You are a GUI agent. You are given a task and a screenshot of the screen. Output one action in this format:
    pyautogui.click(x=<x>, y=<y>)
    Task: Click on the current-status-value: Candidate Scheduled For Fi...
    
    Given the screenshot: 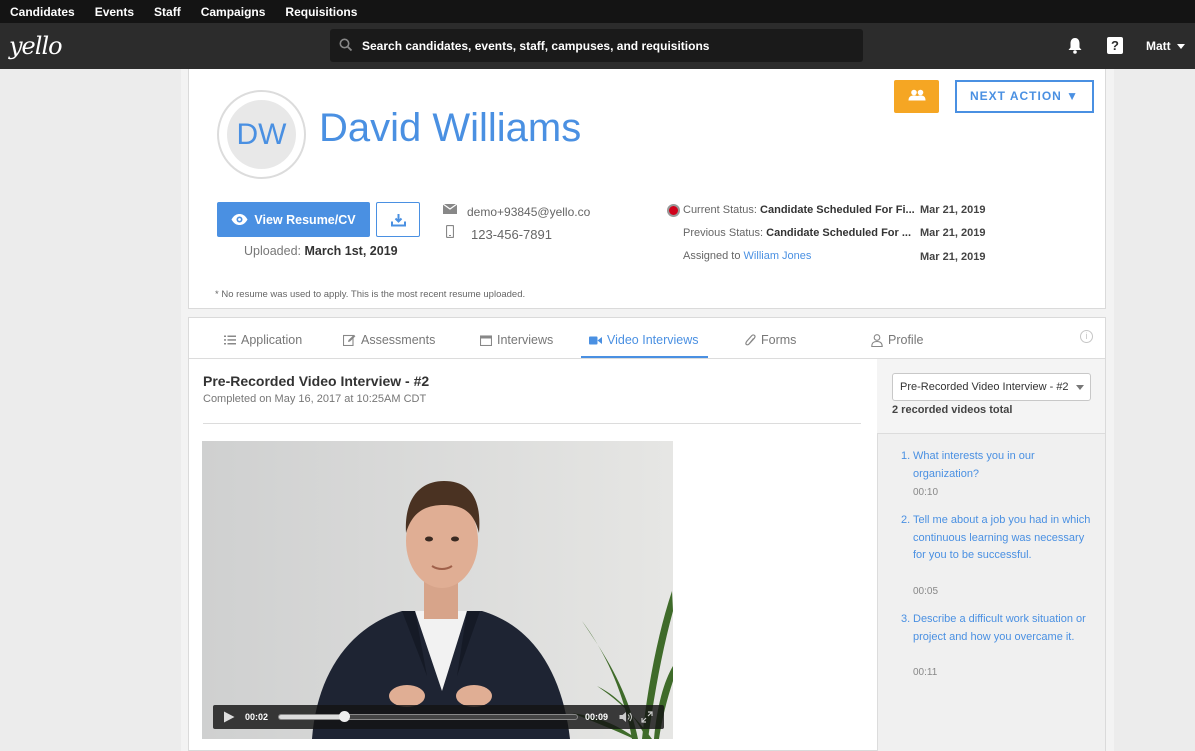 What is the action you would take?
    pyautogui.click(x=837, y=210)
    